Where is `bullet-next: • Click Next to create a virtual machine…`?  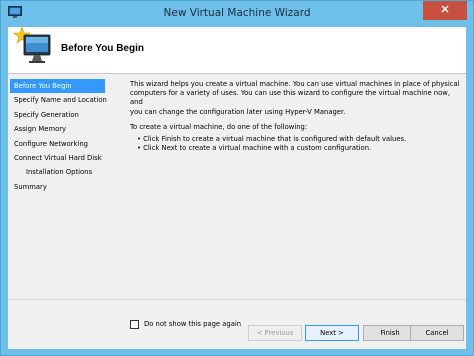
bullet-next: • Click Next to create a virtual machine… is located at coordinates (254, 148).